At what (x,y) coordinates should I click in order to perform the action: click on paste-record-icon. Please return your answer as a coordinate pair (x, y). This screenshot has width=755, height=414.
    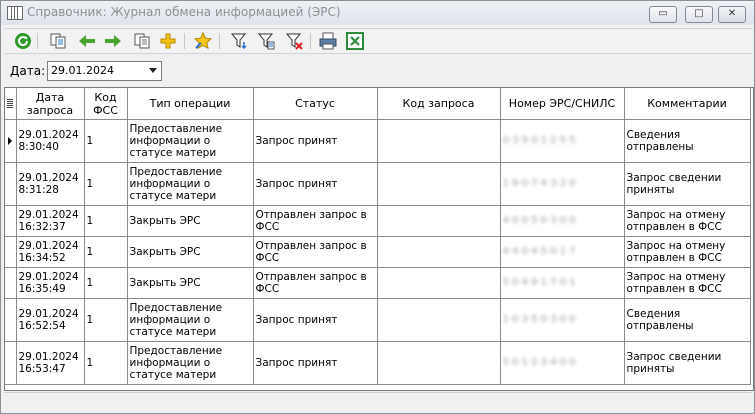
    Looking at the image, I should click on (142, 41).